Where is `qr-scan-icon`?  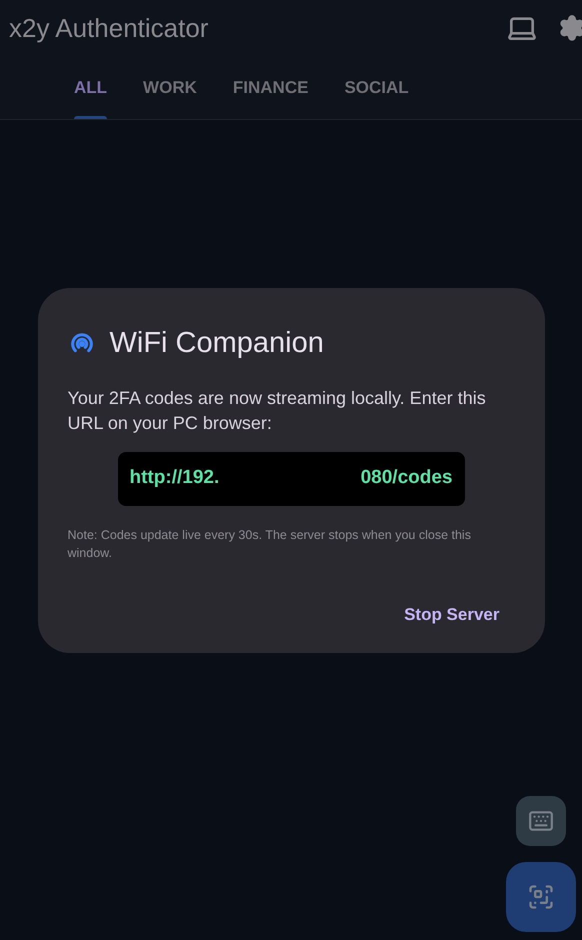
qr-scan-icon is located at coordinates (541, 897).